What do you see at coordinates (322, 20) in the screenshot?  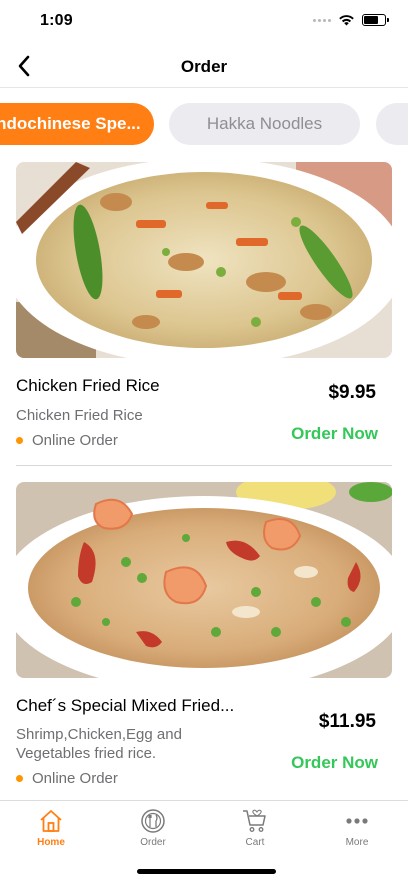 I see `signal-icon` at bounding box center [322, 20].